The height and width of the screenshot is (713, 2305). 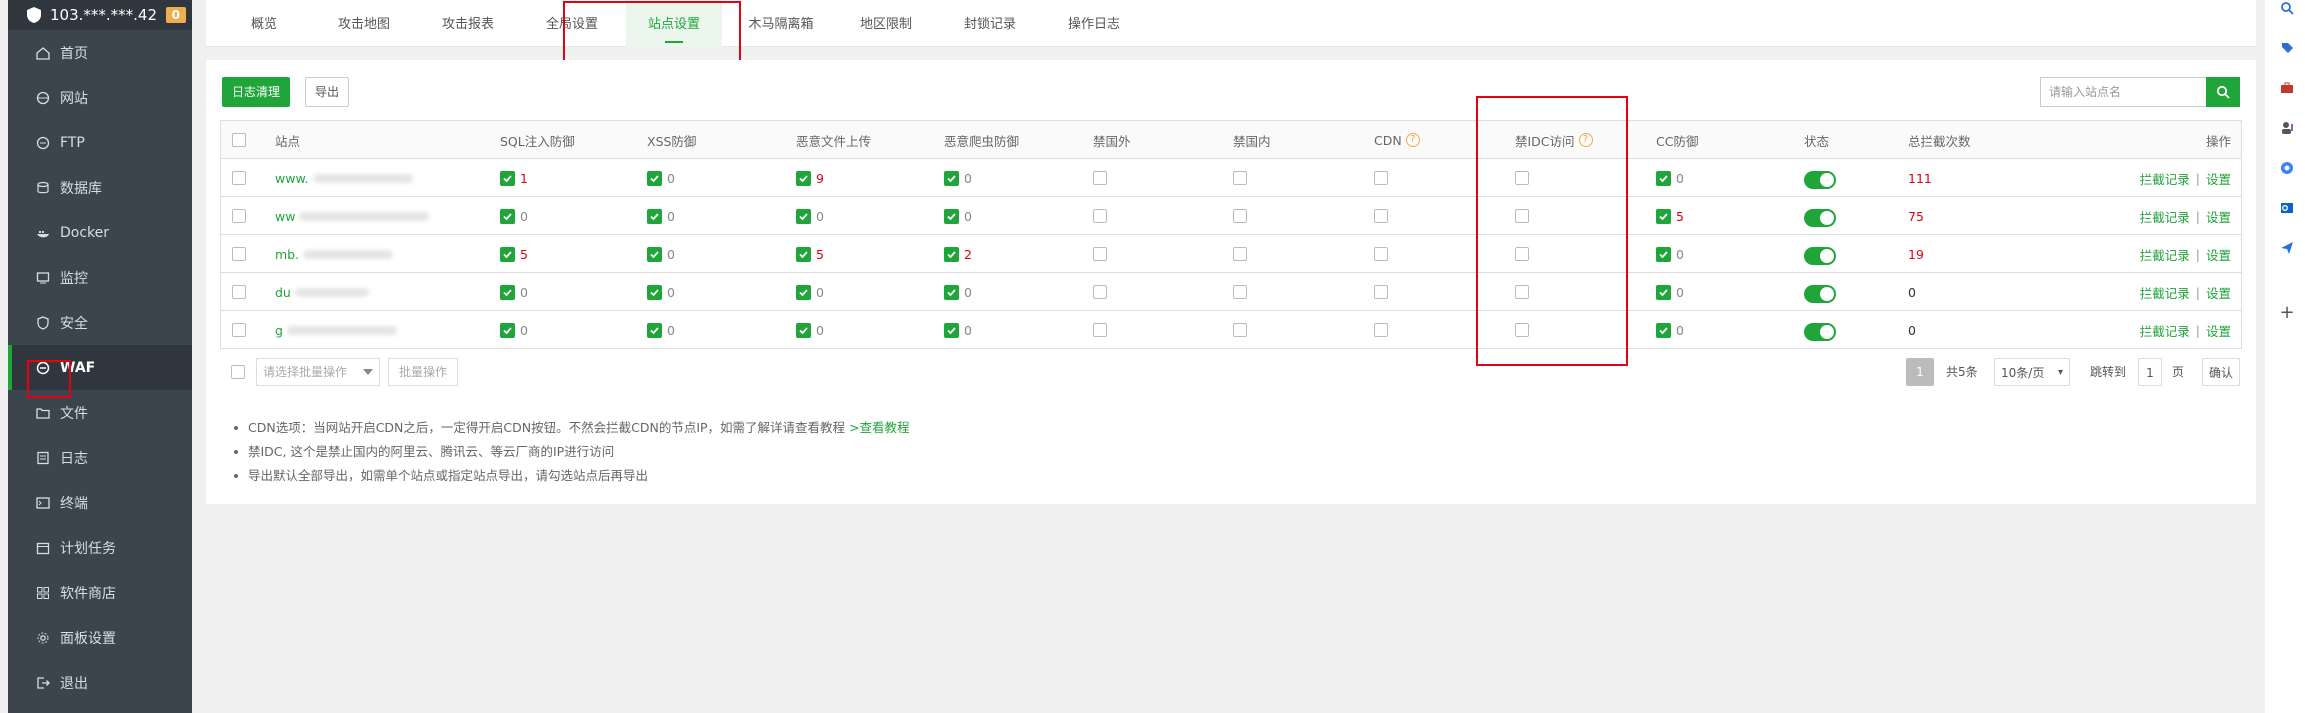 What do you see at coordinates (100, 637) in the screenshot?
I see `sidebar-item-gear: 面板设置` at bounding box center [100, 637].